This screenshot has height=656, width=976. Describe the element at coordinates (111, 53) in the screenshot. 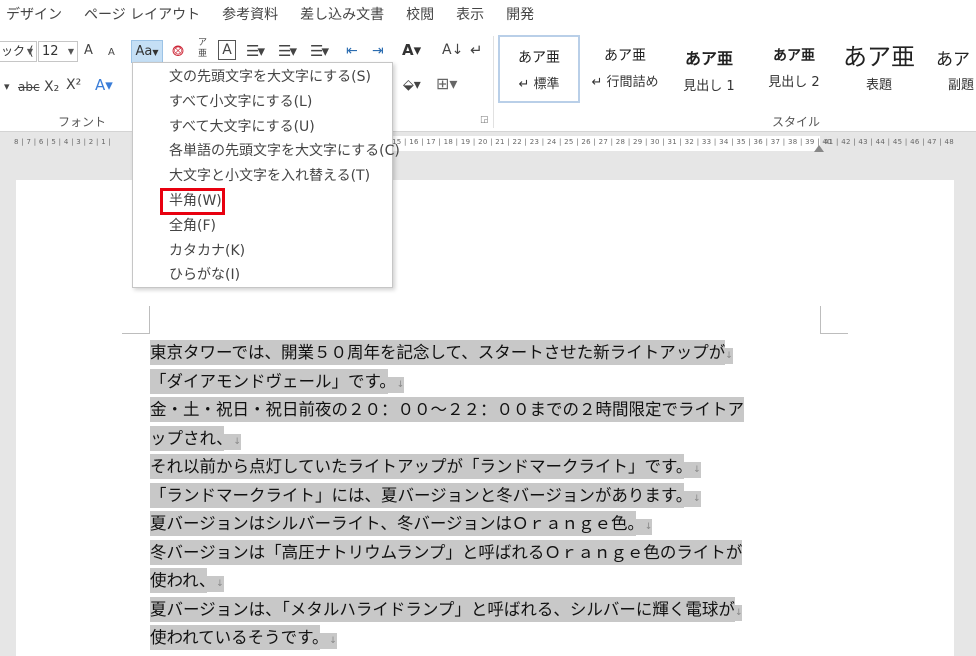

I see `shrink-font-button: A` at that location.